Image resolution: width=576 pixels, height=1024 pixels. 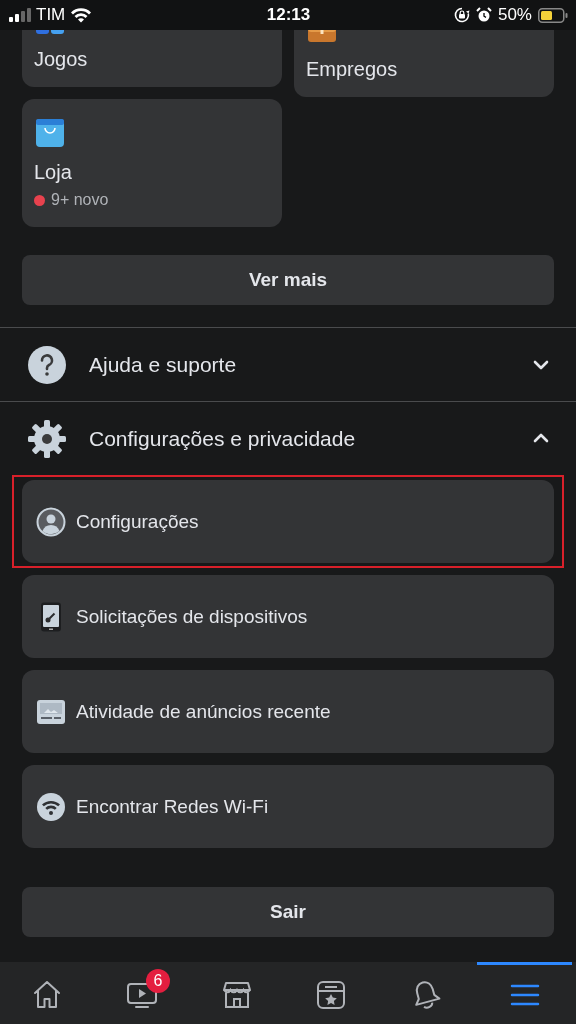 What do you see at coordinates (483, 15) in the screenshot?
I see `alarm-icon` at bounding box center [483, 15].